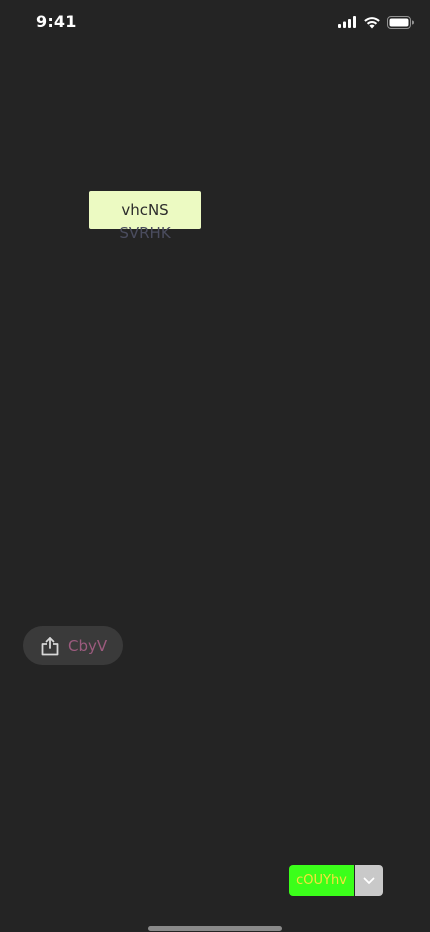 The width and height of the screenshot is (430, 932). Describe the element at coordinates (145, 210) in the screenshot. I see `tag-card-title: vhcNS` at that location.